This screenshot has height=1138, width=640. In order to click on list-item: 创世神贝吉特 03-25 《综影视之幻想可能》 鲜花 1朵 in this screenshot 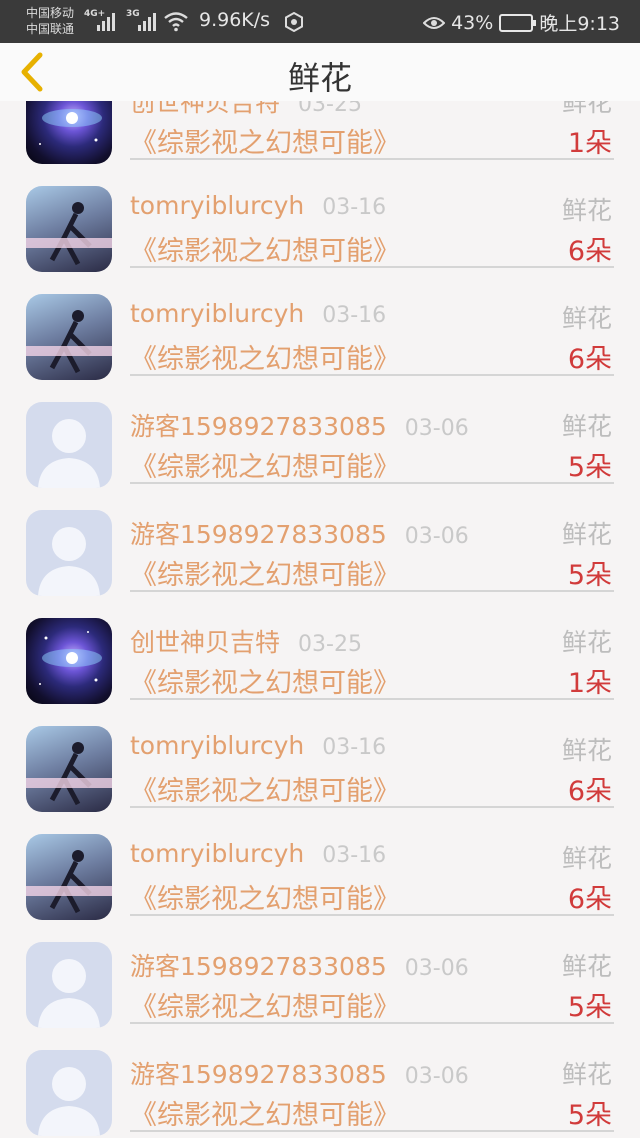, I will do `click(320, 647)`.